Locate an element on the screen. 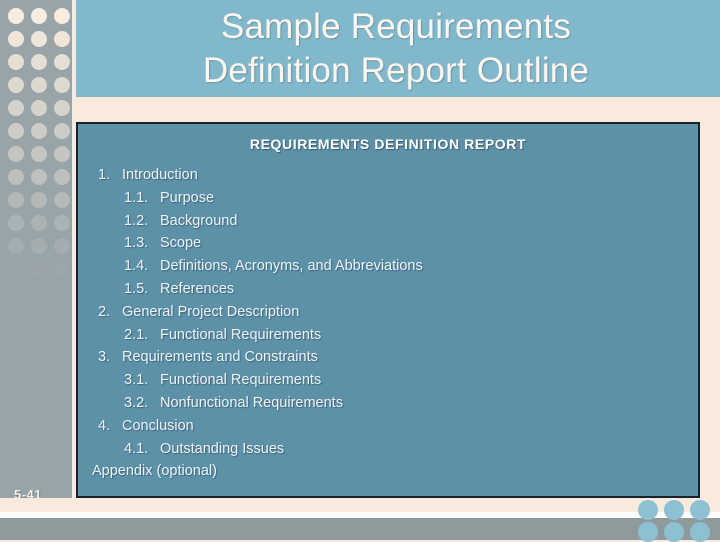  outline-item: 1.2. Background is located at coordinates (390, 221).